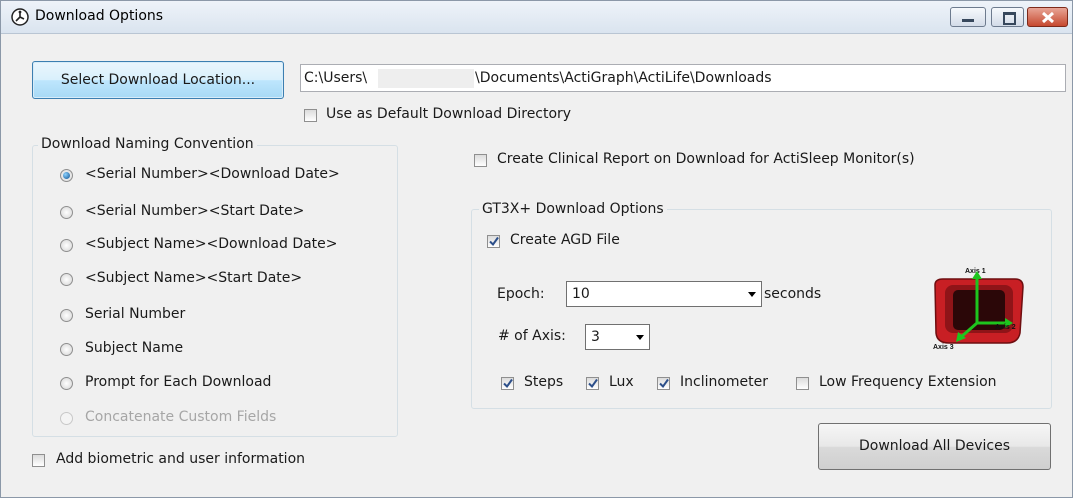 This screenshot has width=1073, height=498. Describe the element at coordinates (908, 382) in the screenshot. I see `low-frequency-extension-label: Low Frequency Extension` at that location.